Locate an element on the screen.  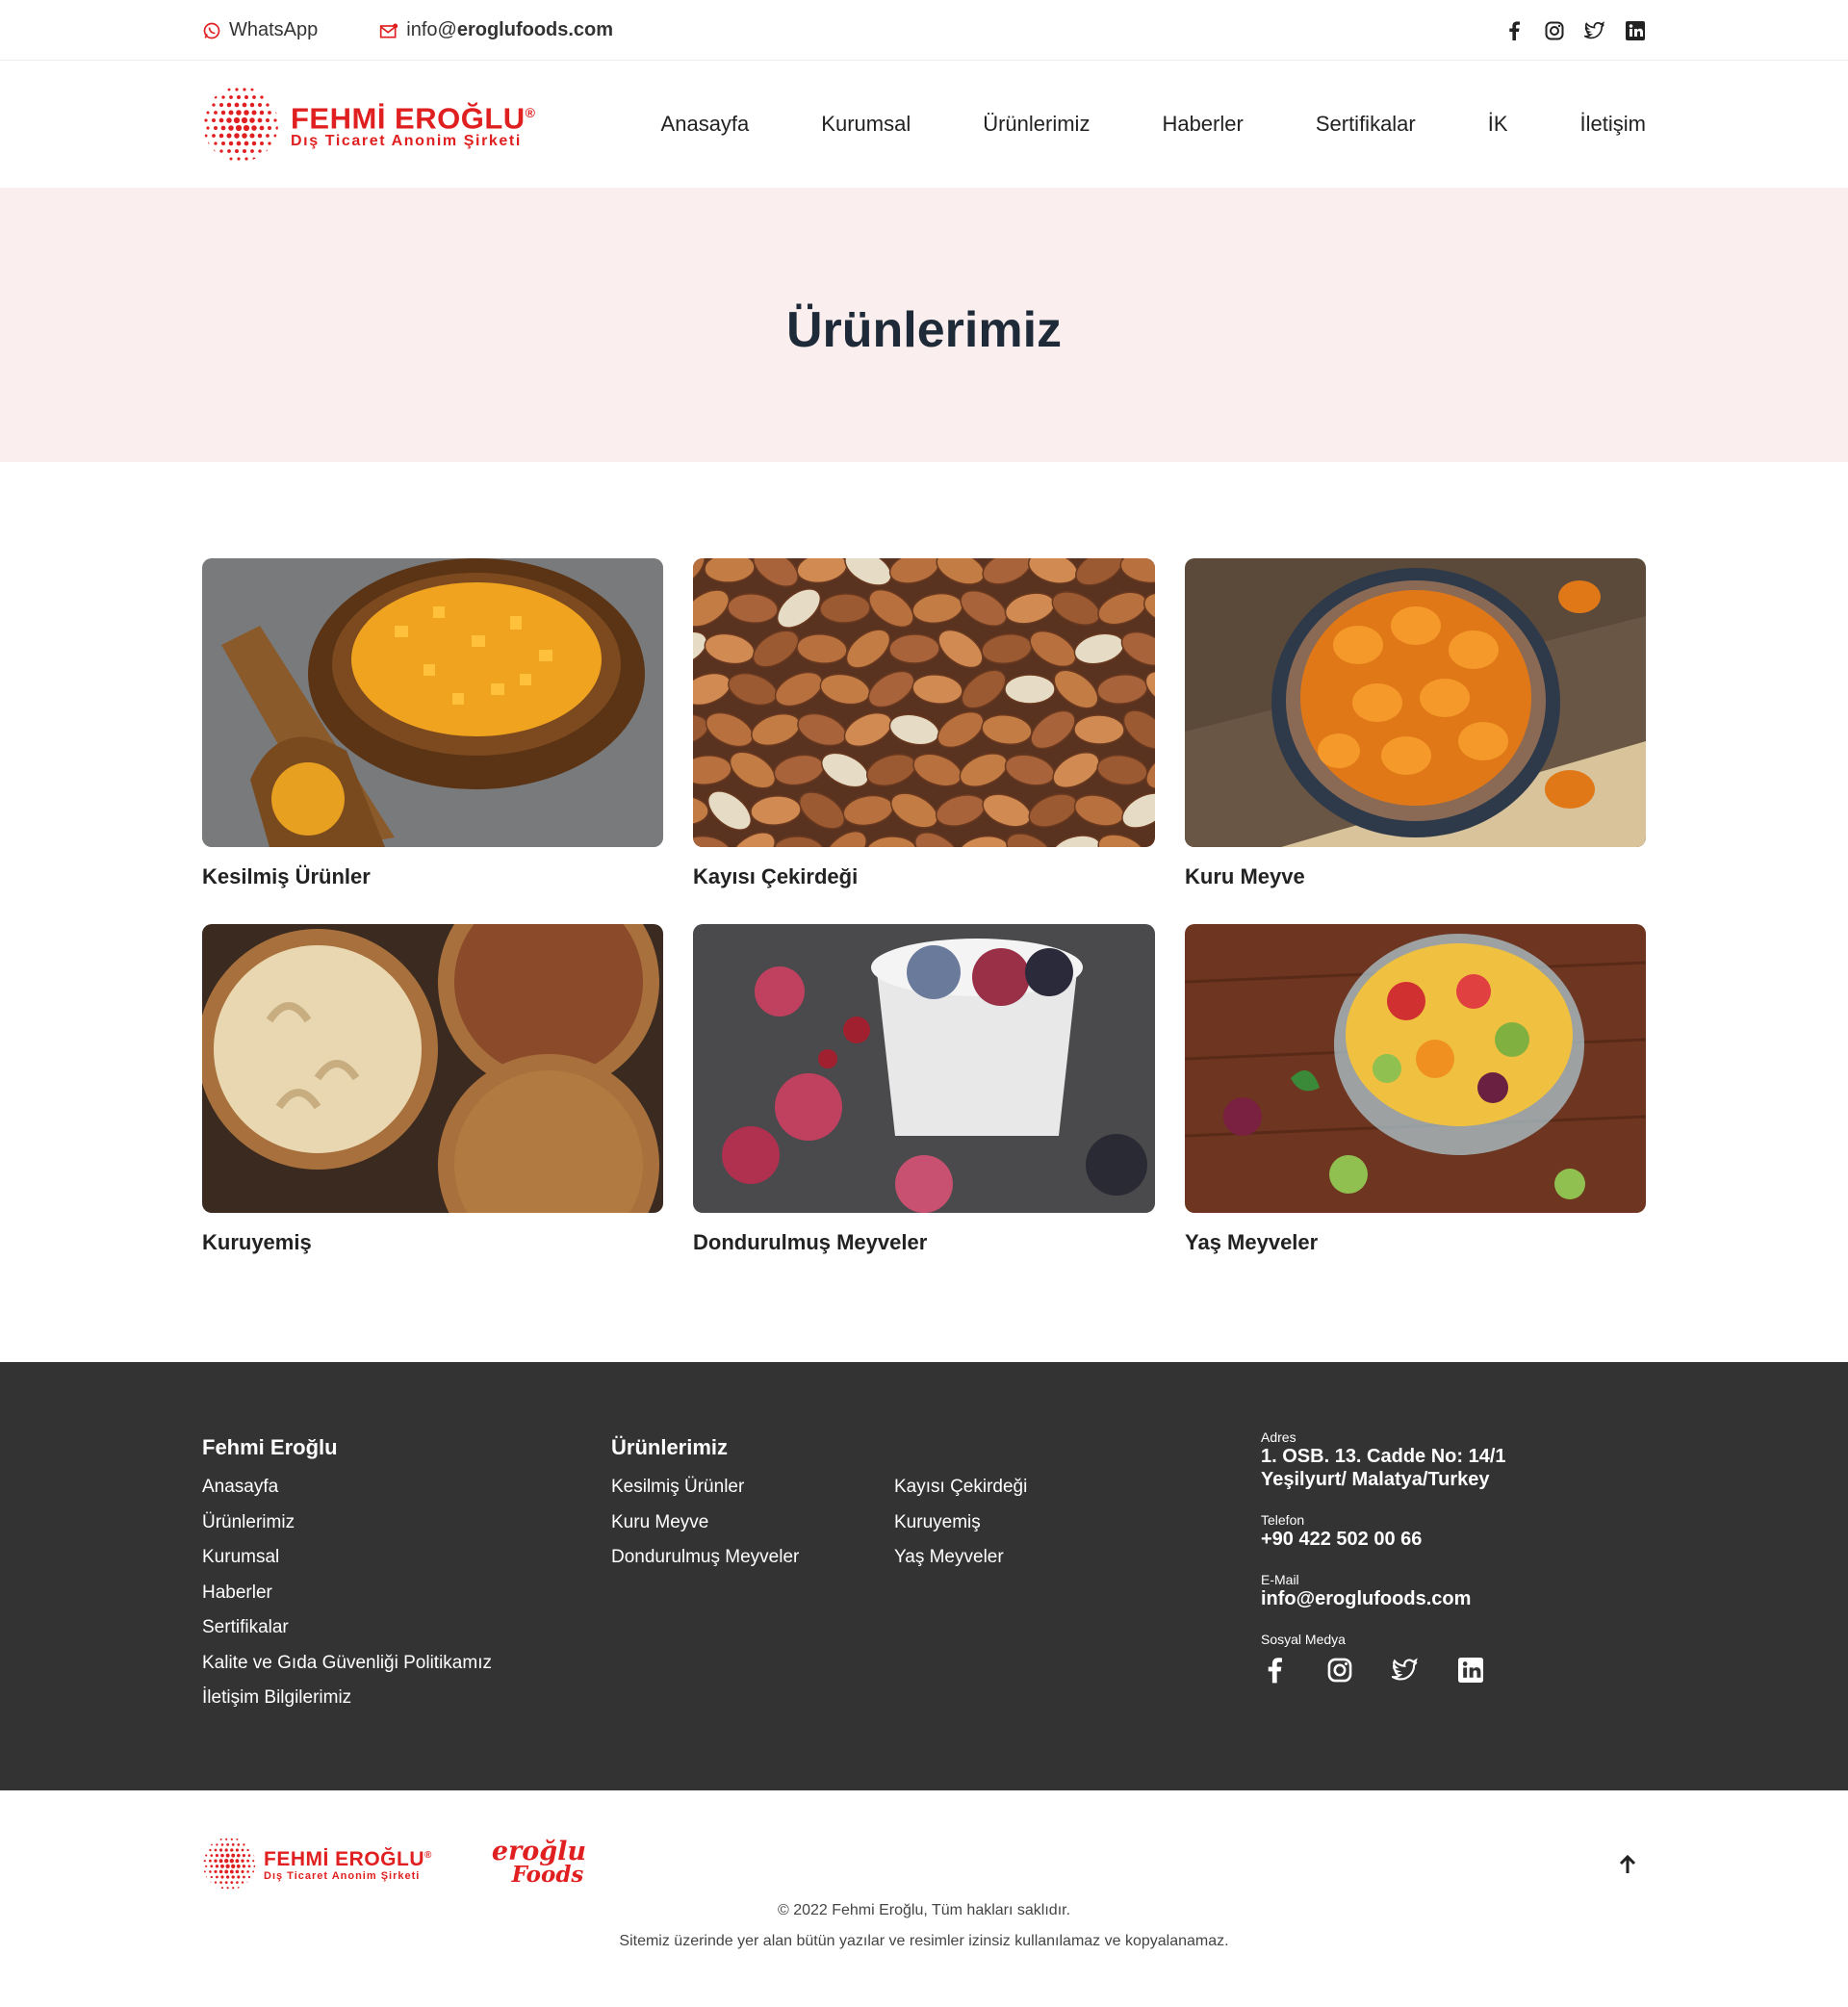
footer-product-kayisi-cekirdegi: Kayısı Çekirdeği is located at coordinates (1035, 1488).